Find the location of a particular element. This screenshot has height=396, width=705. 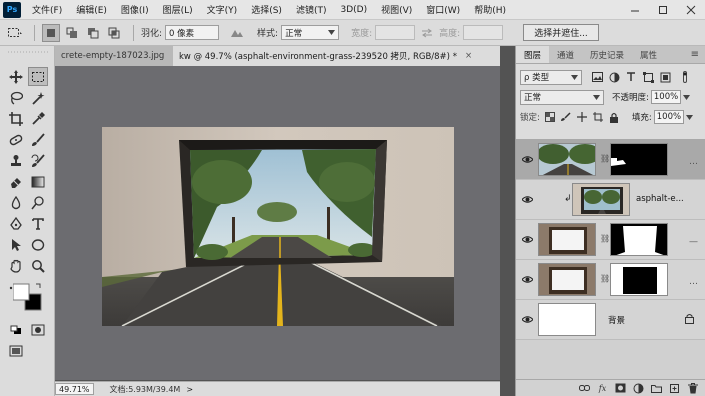

filter-smart-object-button is located at coordinates (665, 77).